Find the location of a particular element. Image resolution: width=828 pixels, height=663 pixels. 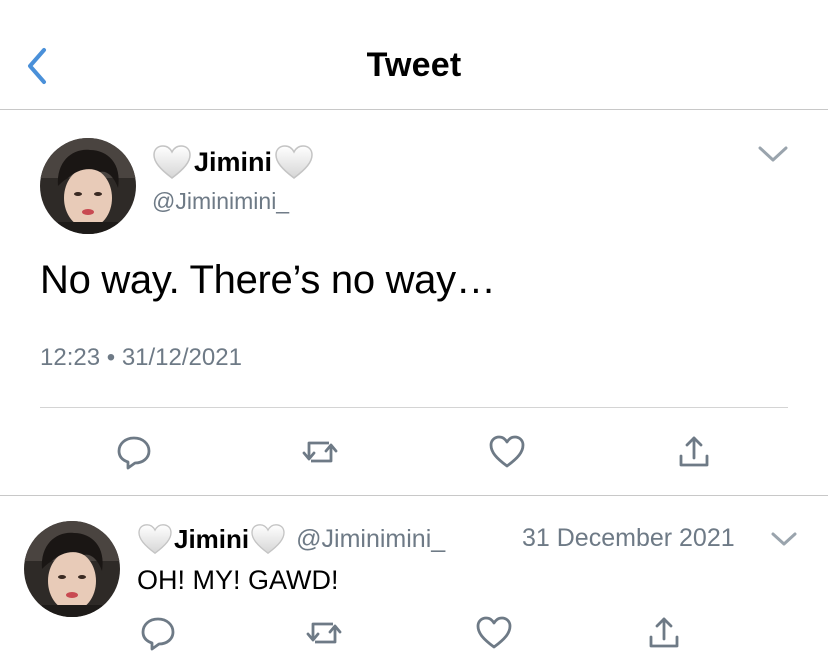

tweet-timestamp: 12:23 • 31/12/2021 is located at coordinates (141, 358).